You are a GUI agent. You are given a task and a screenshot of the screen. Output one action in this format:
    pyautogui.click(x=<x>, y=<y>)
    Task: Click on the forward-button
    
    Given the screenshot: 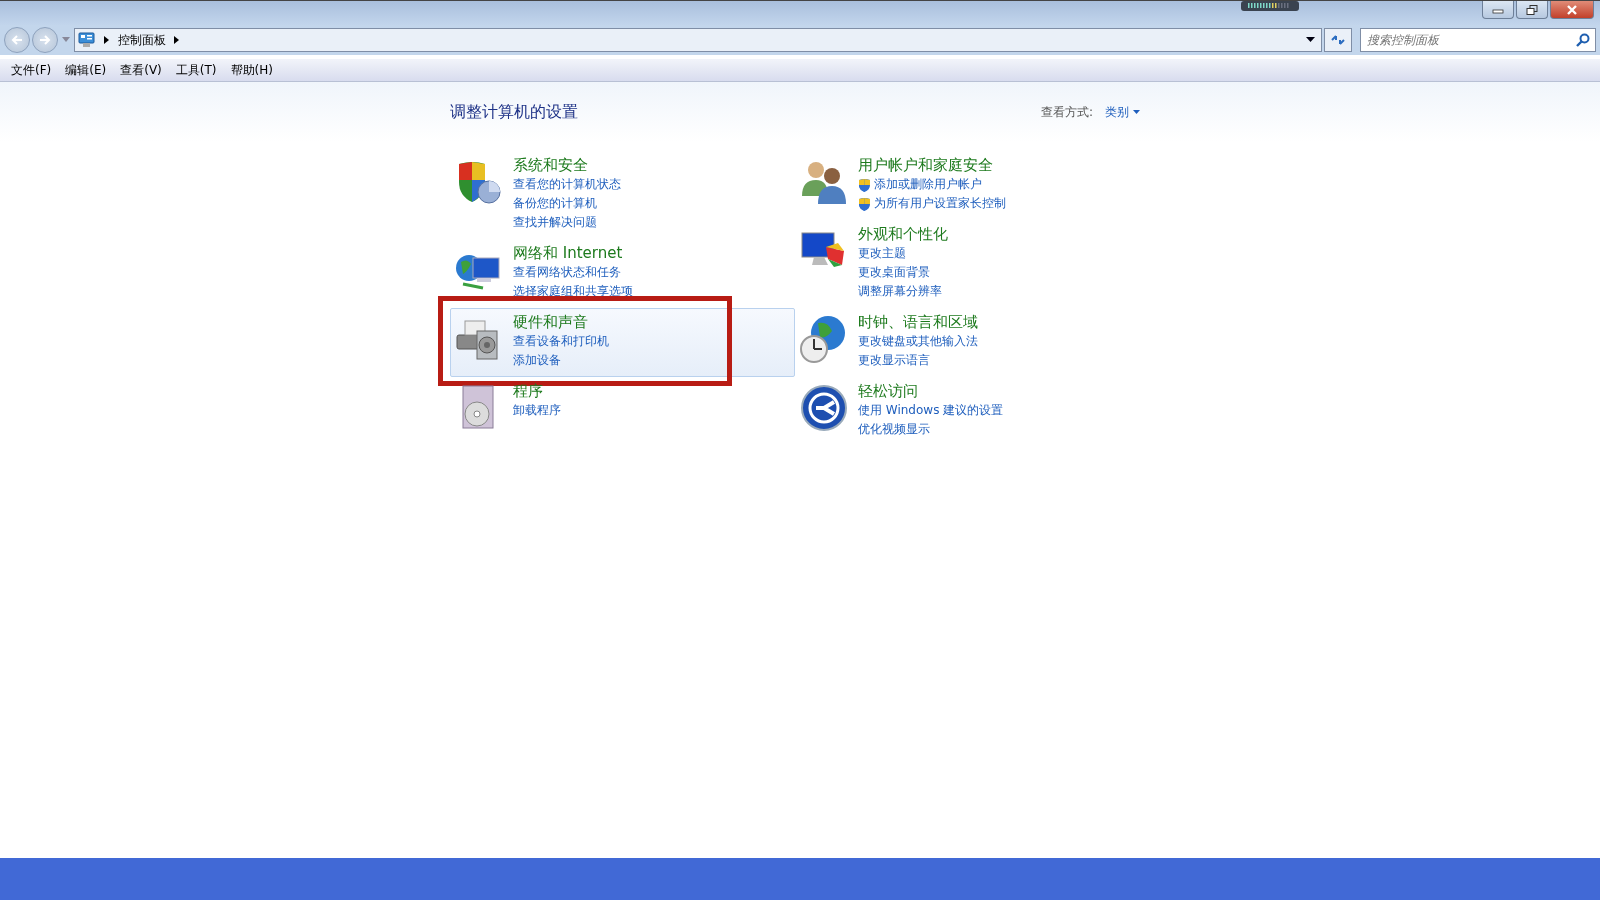 What is the action you would take?
    pyautogui.click(x=45, y=40)
    